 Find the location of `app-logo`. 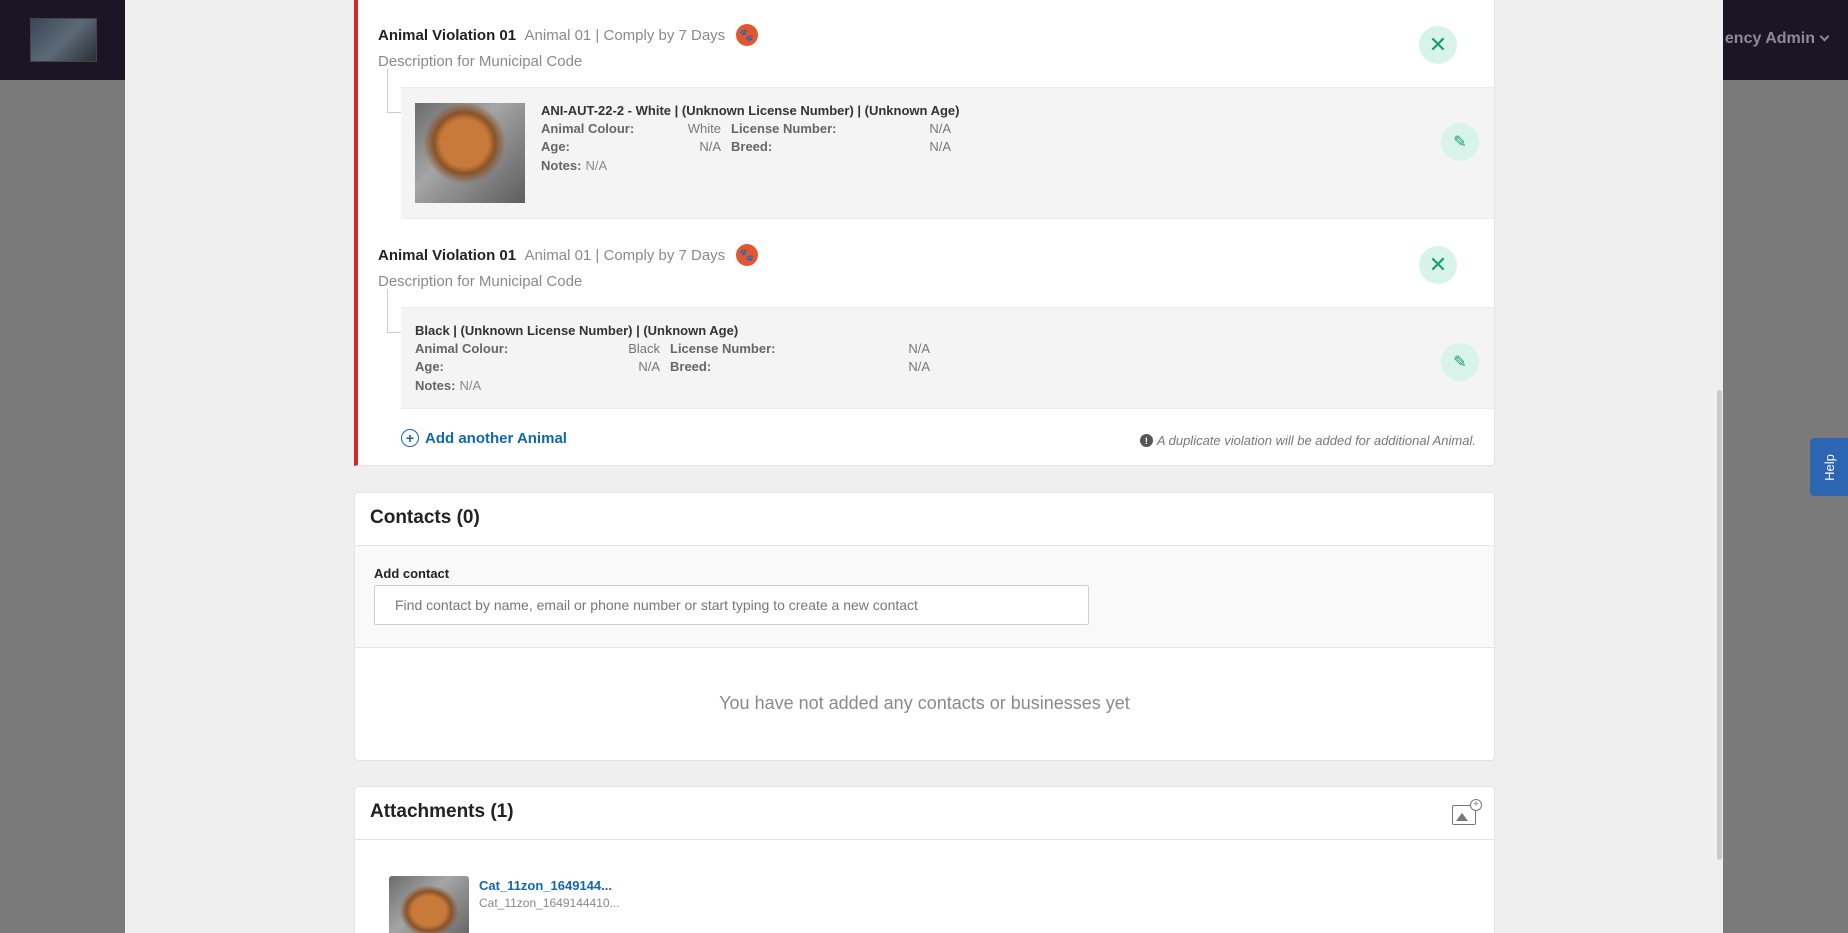

app-logo is located at coordinates (63, 40).